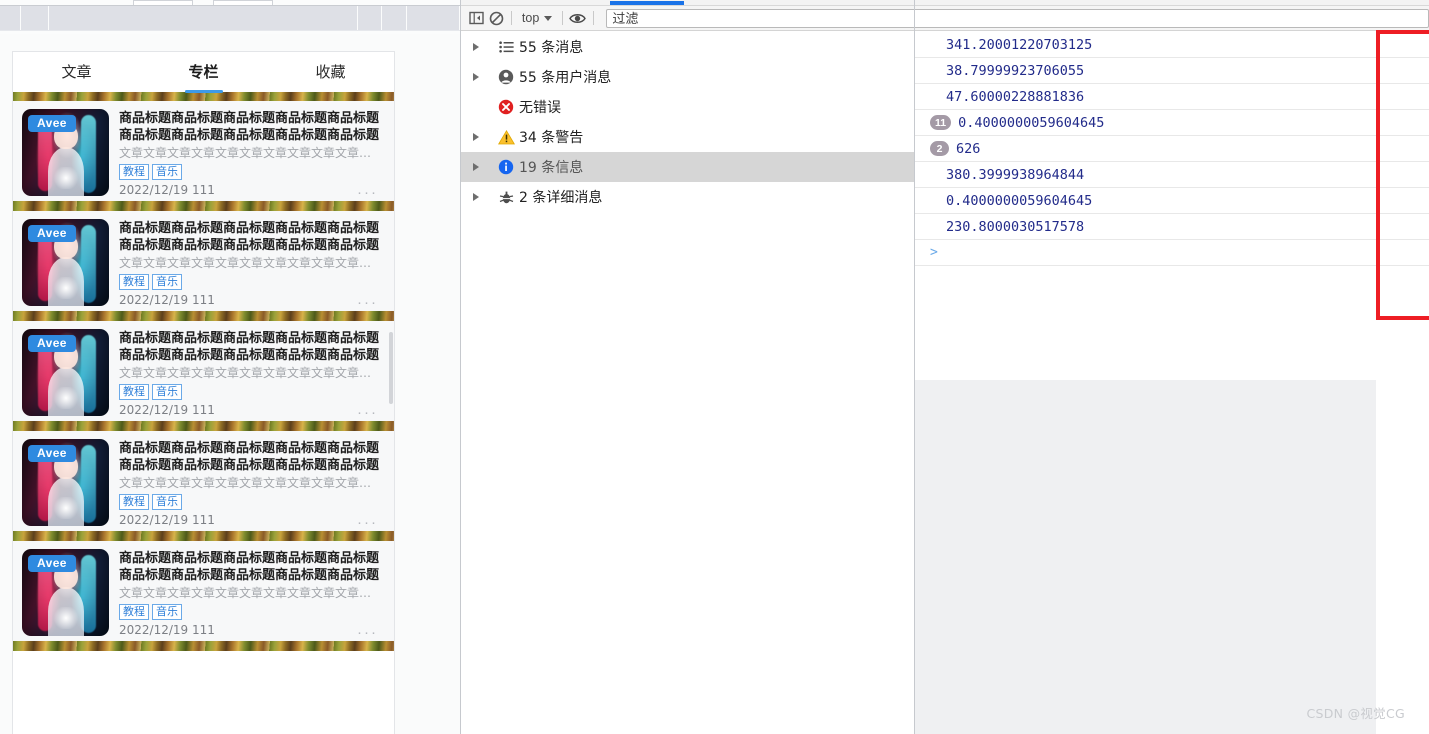 This screenshot has height=734, width=1429. Describe the element at coordinates (230, 30) in the screenshot. I see `toolbar-bottom-divider` at that location.